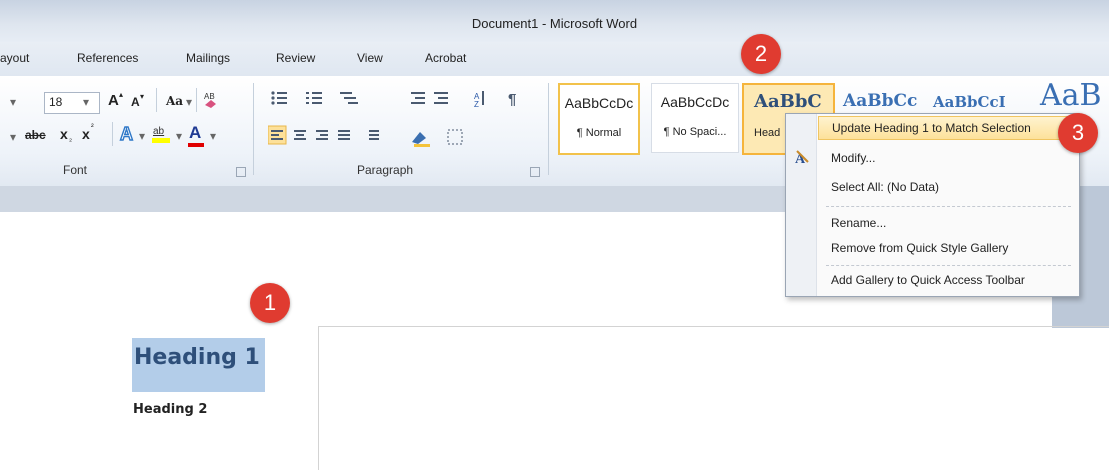  I want to click on superscript-button: x, so click(86, 134).